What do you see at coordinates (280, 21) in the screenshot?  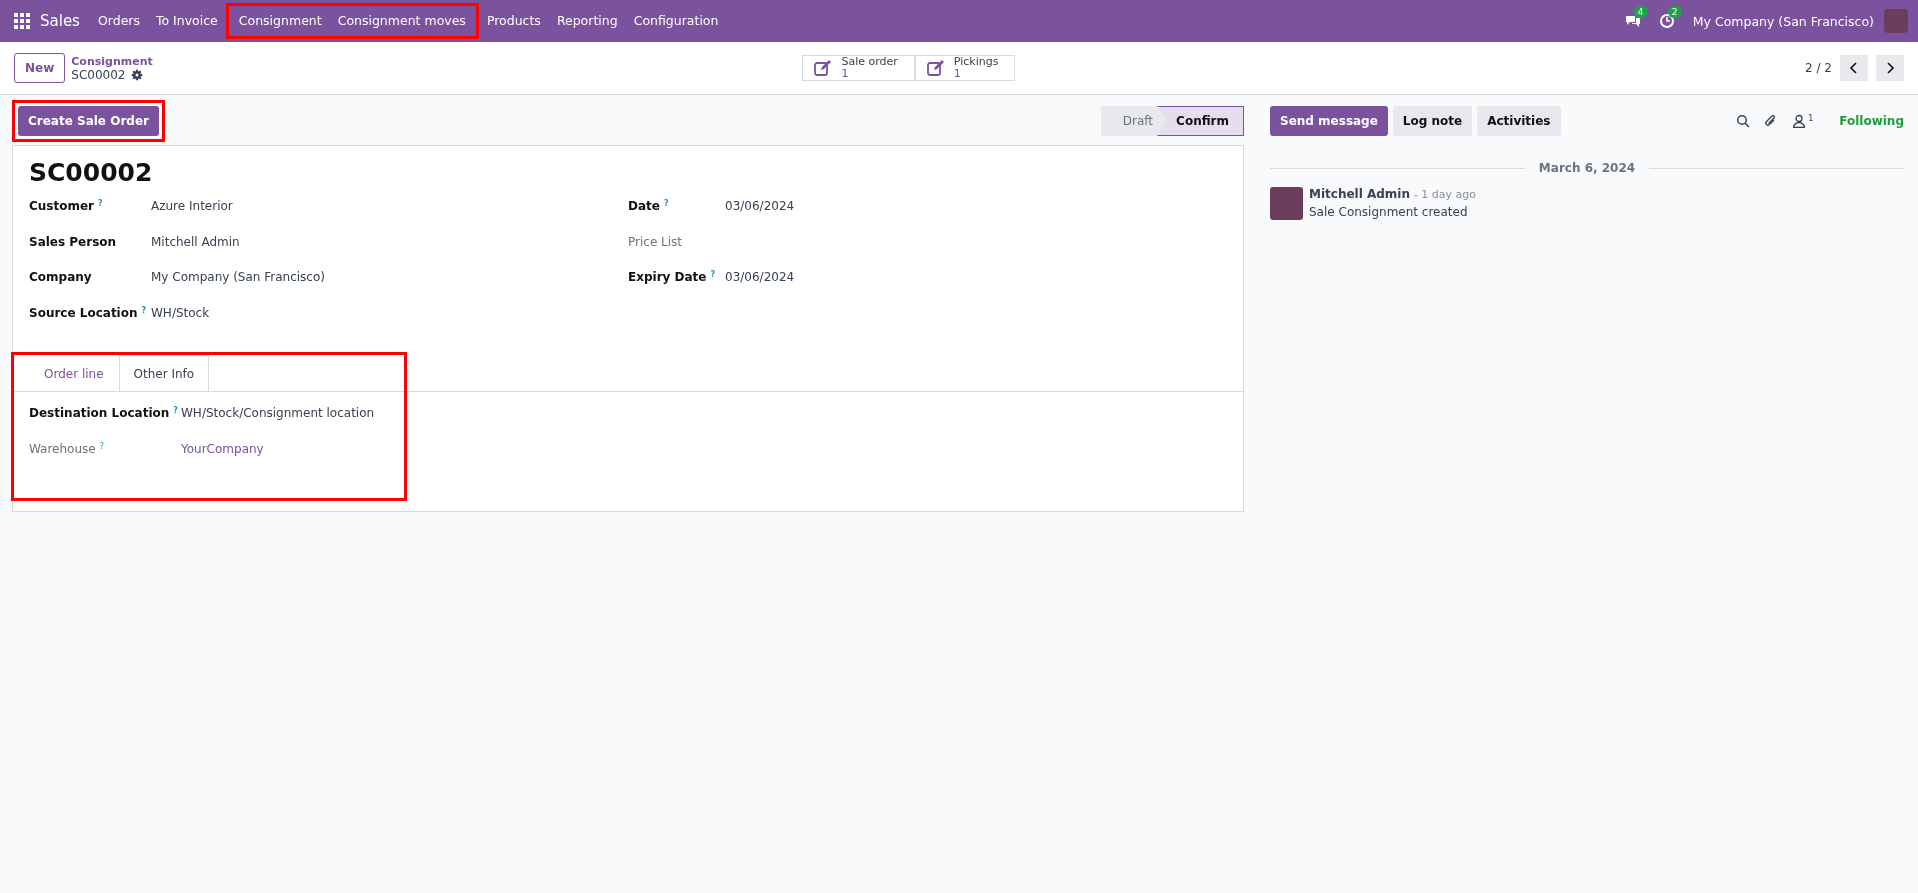 I see `menu-item: Consignment` at bounding box center [280, 21].